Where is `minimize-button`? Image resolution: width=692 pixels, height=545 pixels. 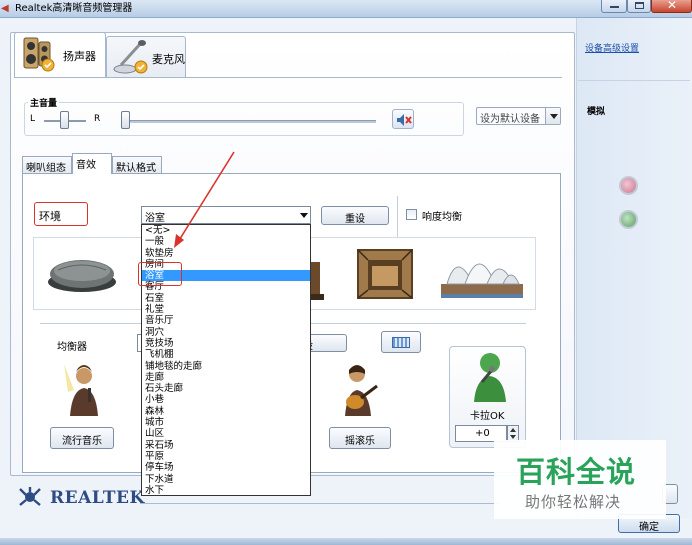
minimize-button is located at coordinates (614, 6).